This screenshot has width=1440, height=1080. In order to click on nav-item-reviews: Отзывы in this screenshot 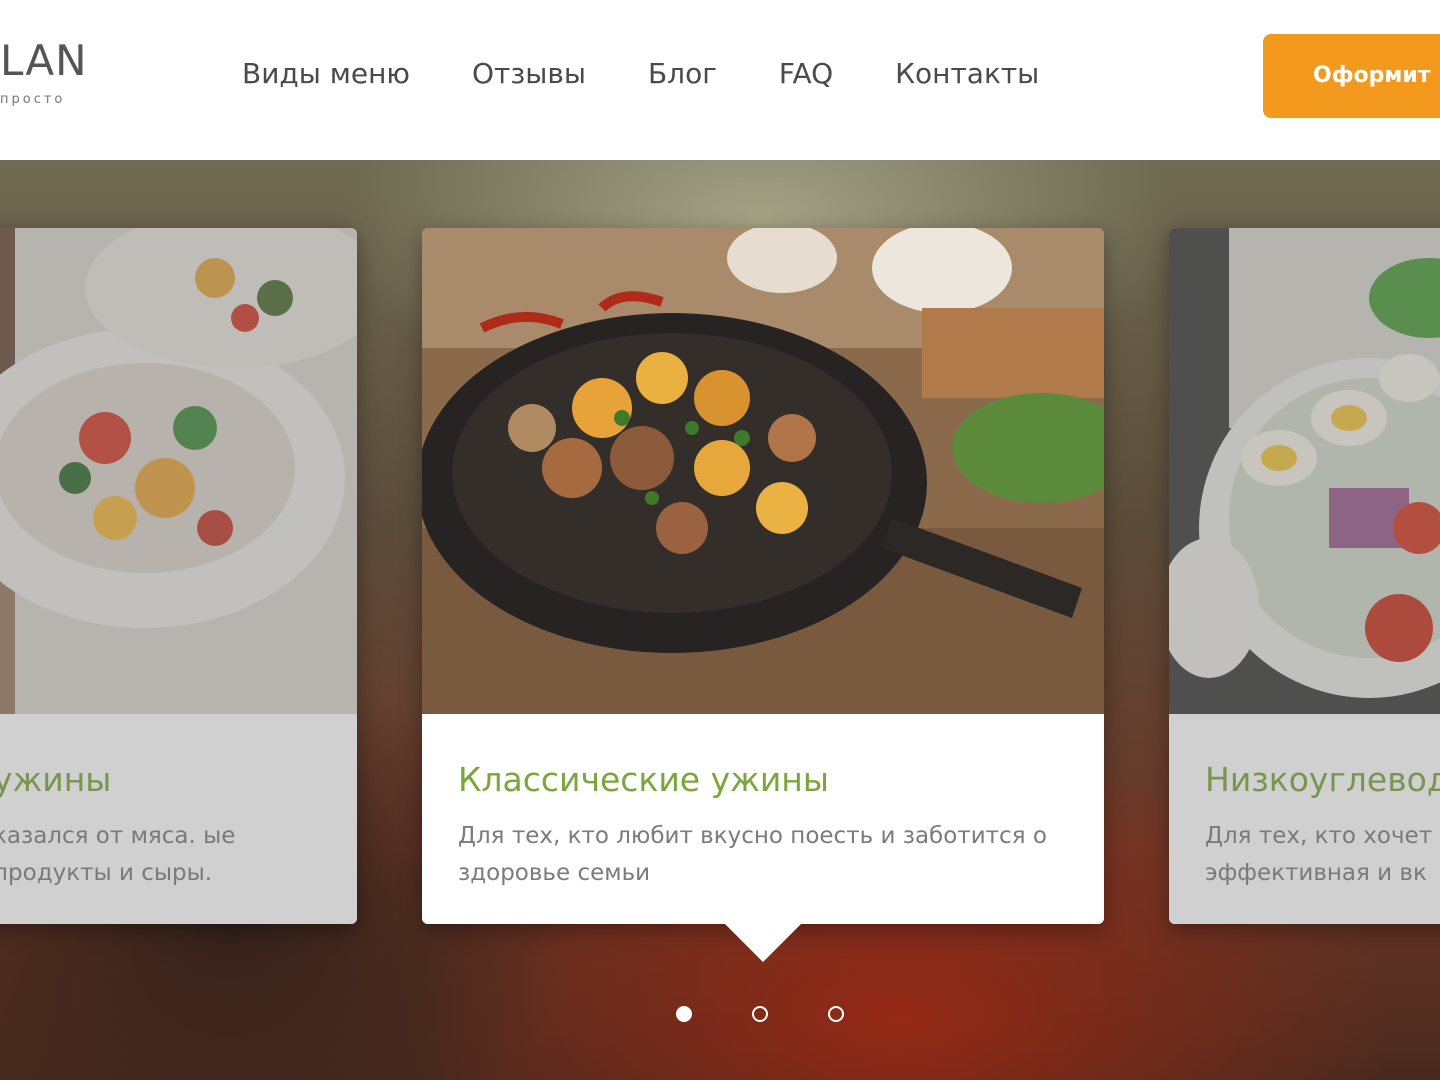, I will do `click(529, 74)`.